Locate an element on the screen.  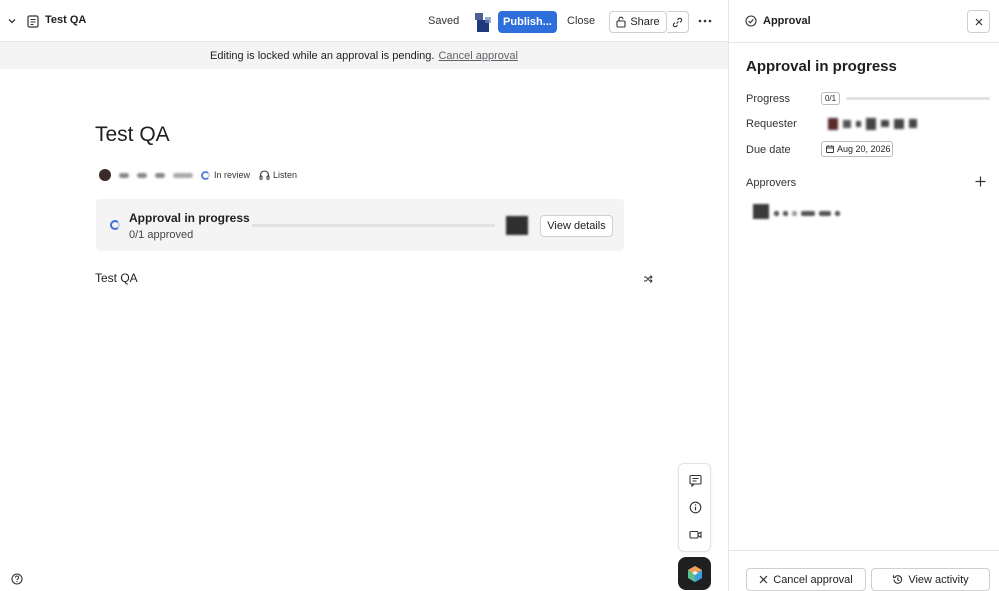
side-toolbar is located at coordinates (694, 507).